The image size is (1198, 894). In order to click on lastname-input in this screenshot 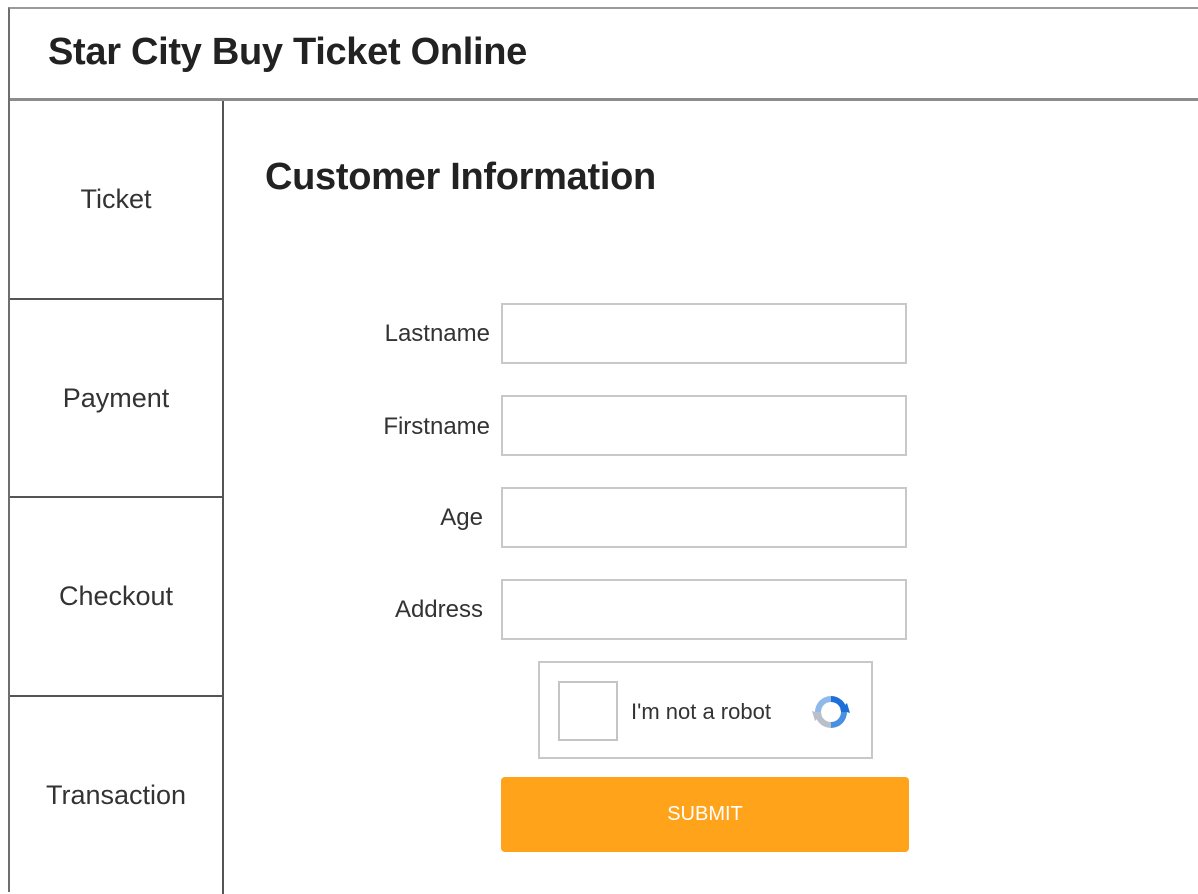, I will do `click(704, 333)`.